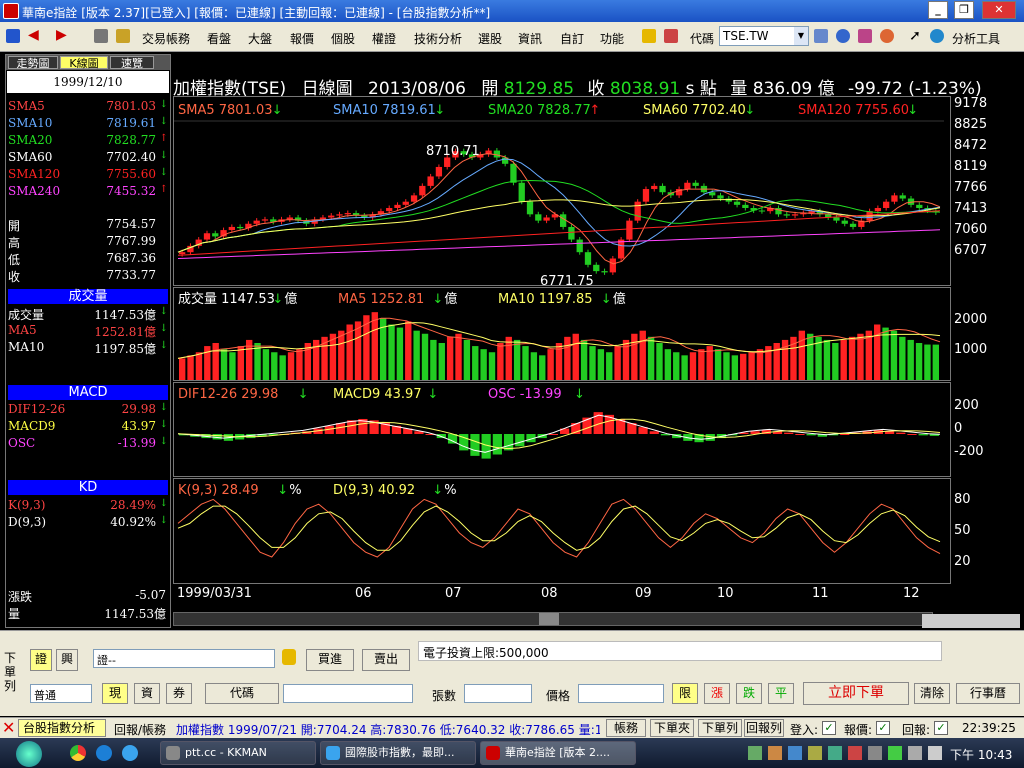 The image size is (1024, 768). I want to click on close-button: ✕, so click(999, 10).